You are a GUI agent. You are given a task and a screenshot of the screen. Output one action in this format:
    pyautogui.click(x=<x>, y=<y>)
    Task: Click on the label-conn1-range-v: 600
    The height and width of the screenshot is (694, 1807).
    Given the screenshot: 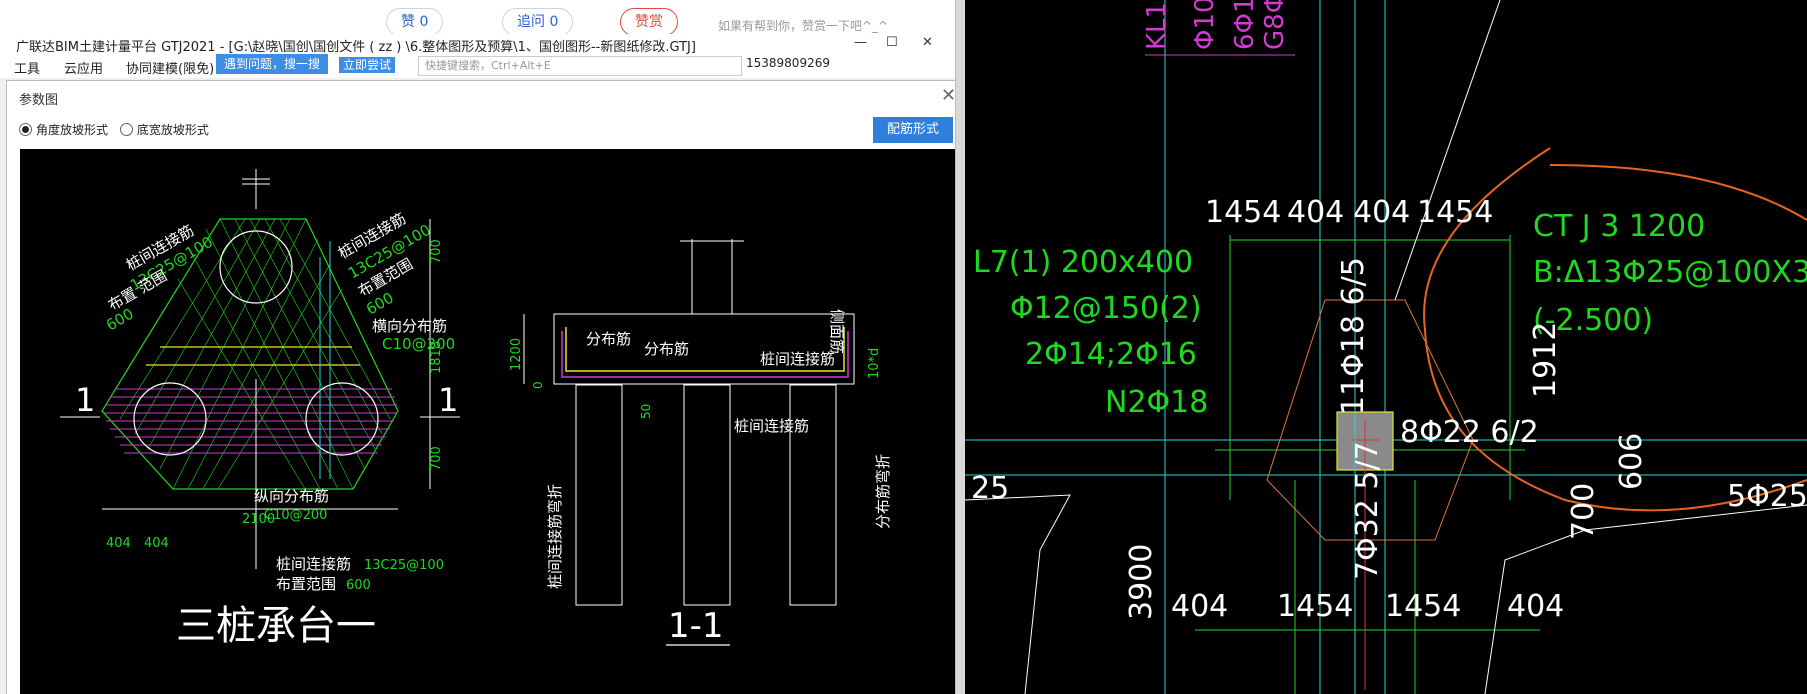 What is the action you would take?
    pyautogui.click(x=120, y=320)
    